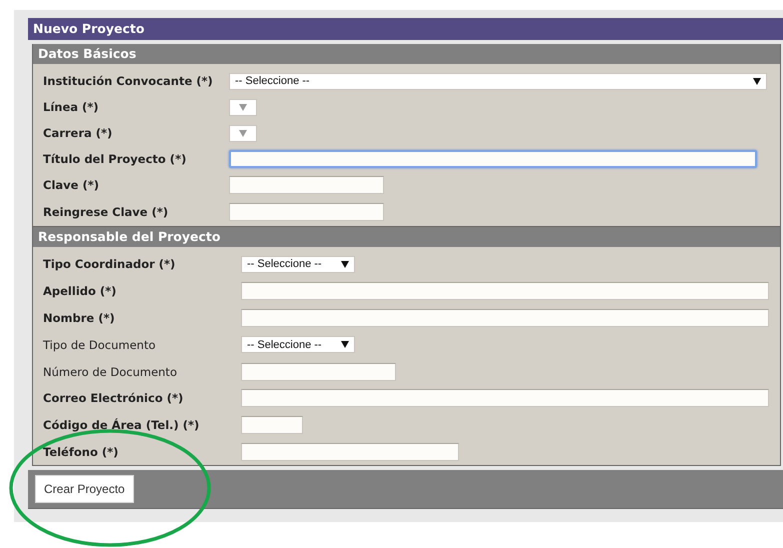 This screenshot has height=548, width=783. I want to click on field-label: Reingrese Clave (*), so click(106, 212).